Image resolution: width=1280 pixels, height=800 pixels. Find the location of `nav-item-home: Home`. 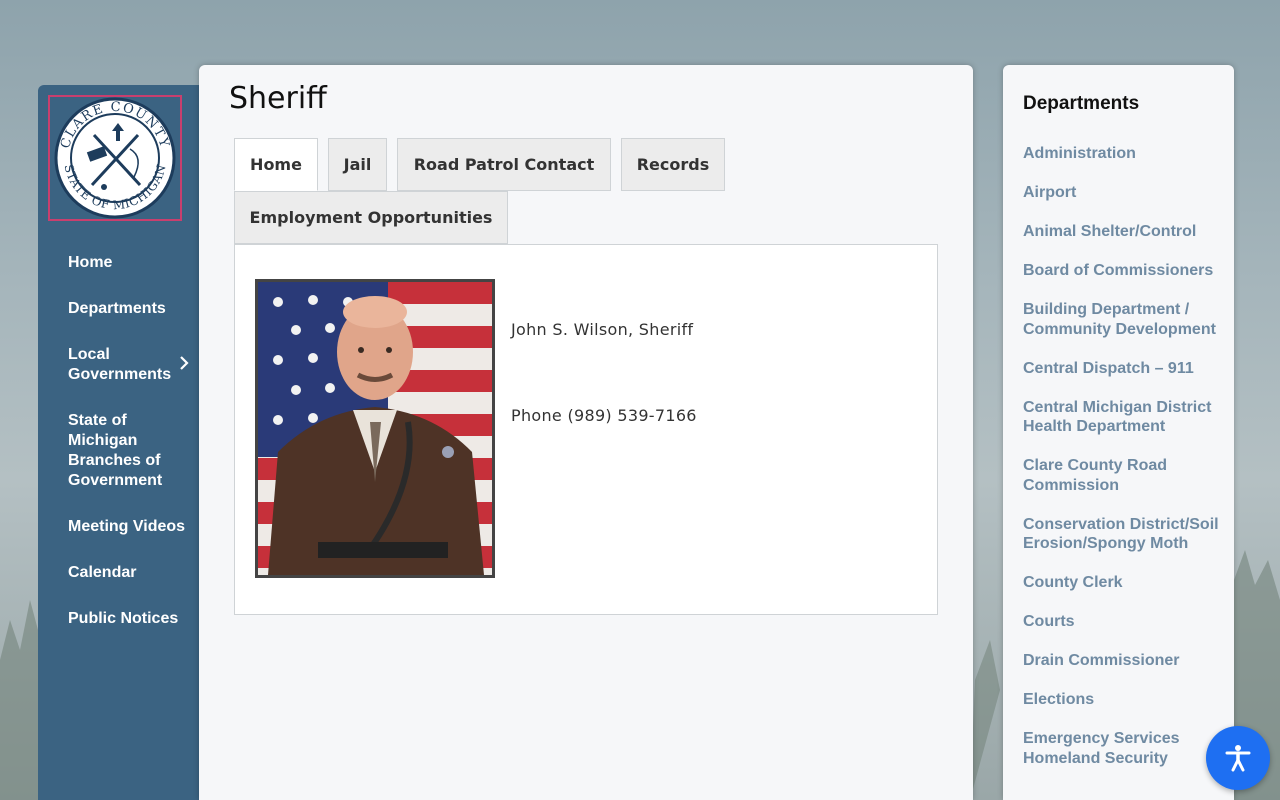

nav-item-home: Home is located at coordinates (118, 263).